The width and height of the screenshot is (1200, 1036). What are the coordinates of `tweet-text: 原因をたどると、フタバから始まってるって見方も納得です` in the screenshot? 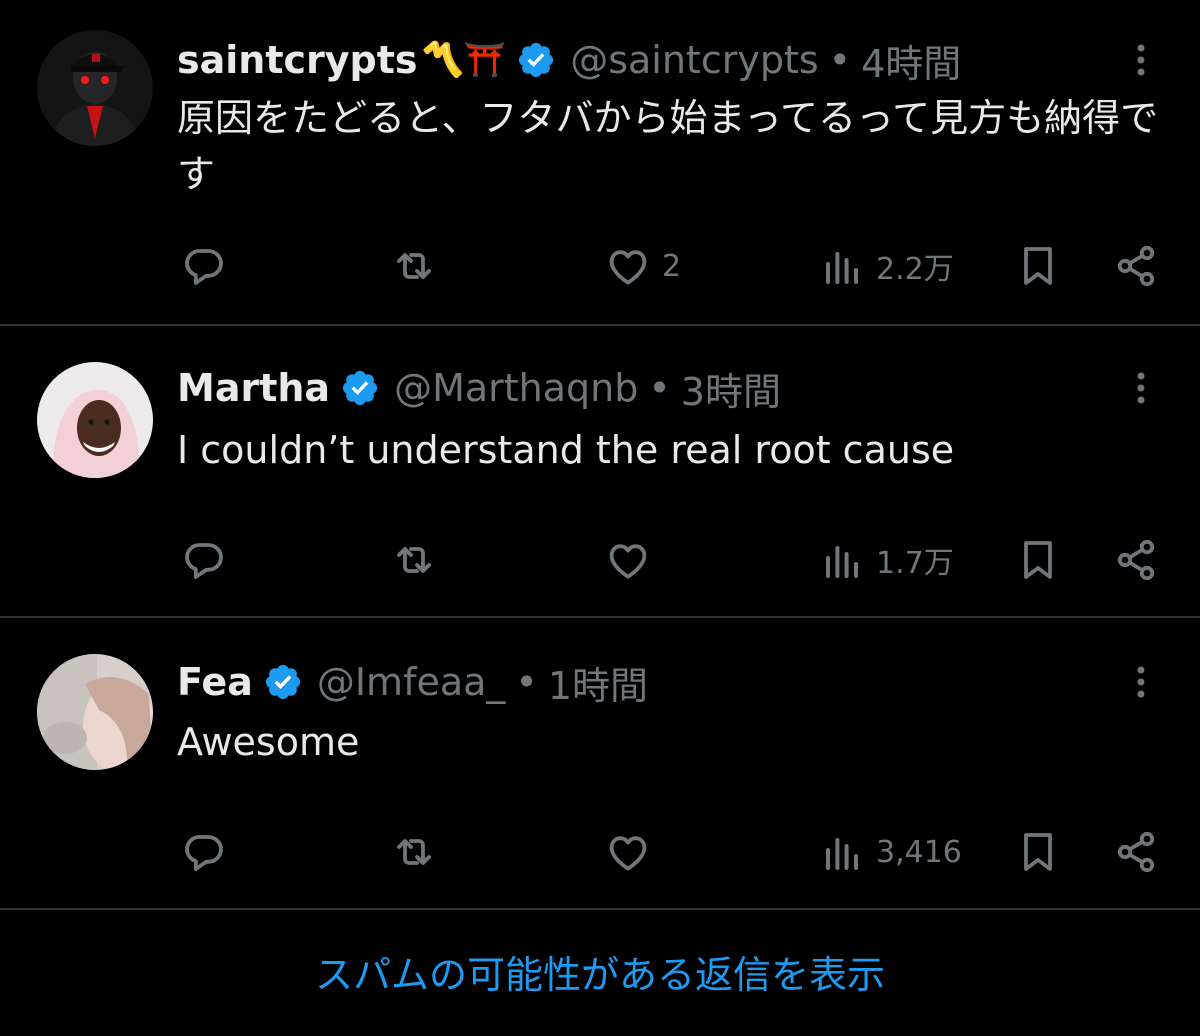 It's located at (668, 146).